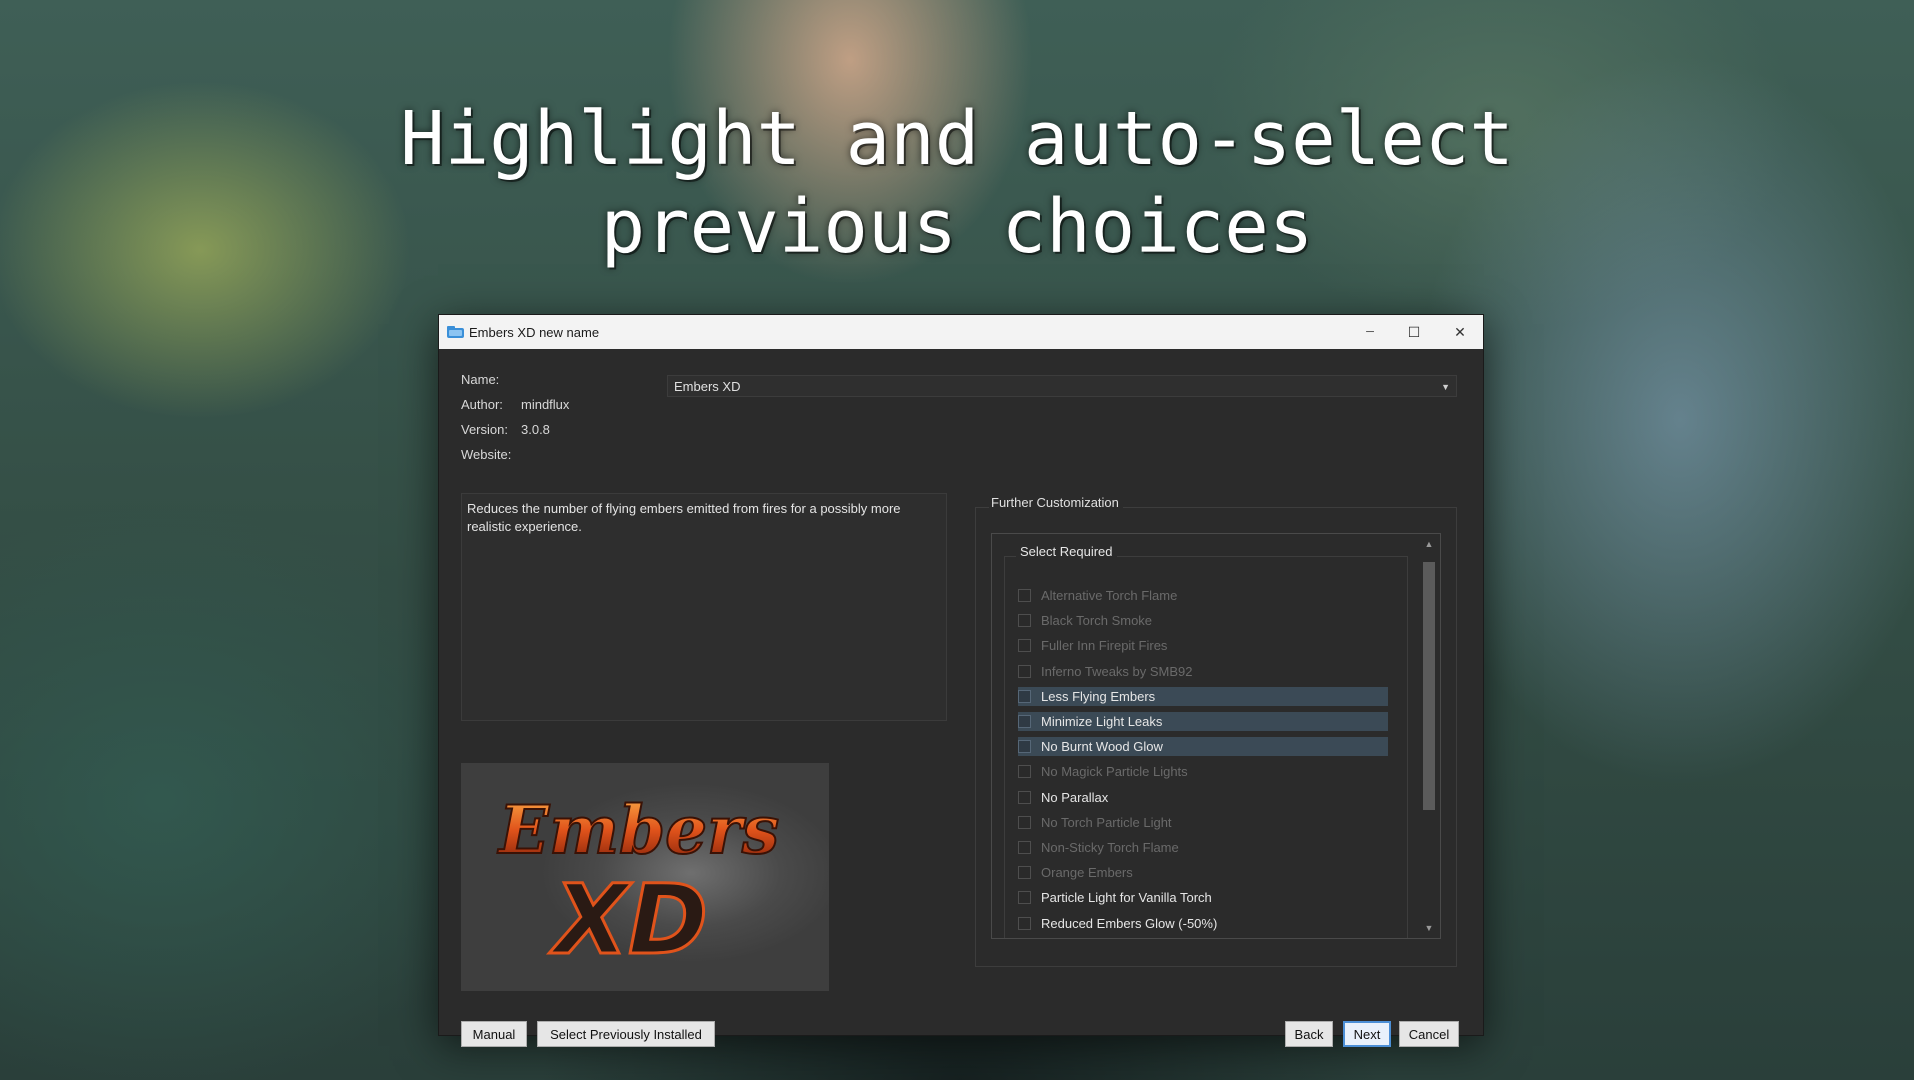  Describe the element at coordinates (1429, 686) in the screenshot. I see `scrollbar-thumb` at that location.